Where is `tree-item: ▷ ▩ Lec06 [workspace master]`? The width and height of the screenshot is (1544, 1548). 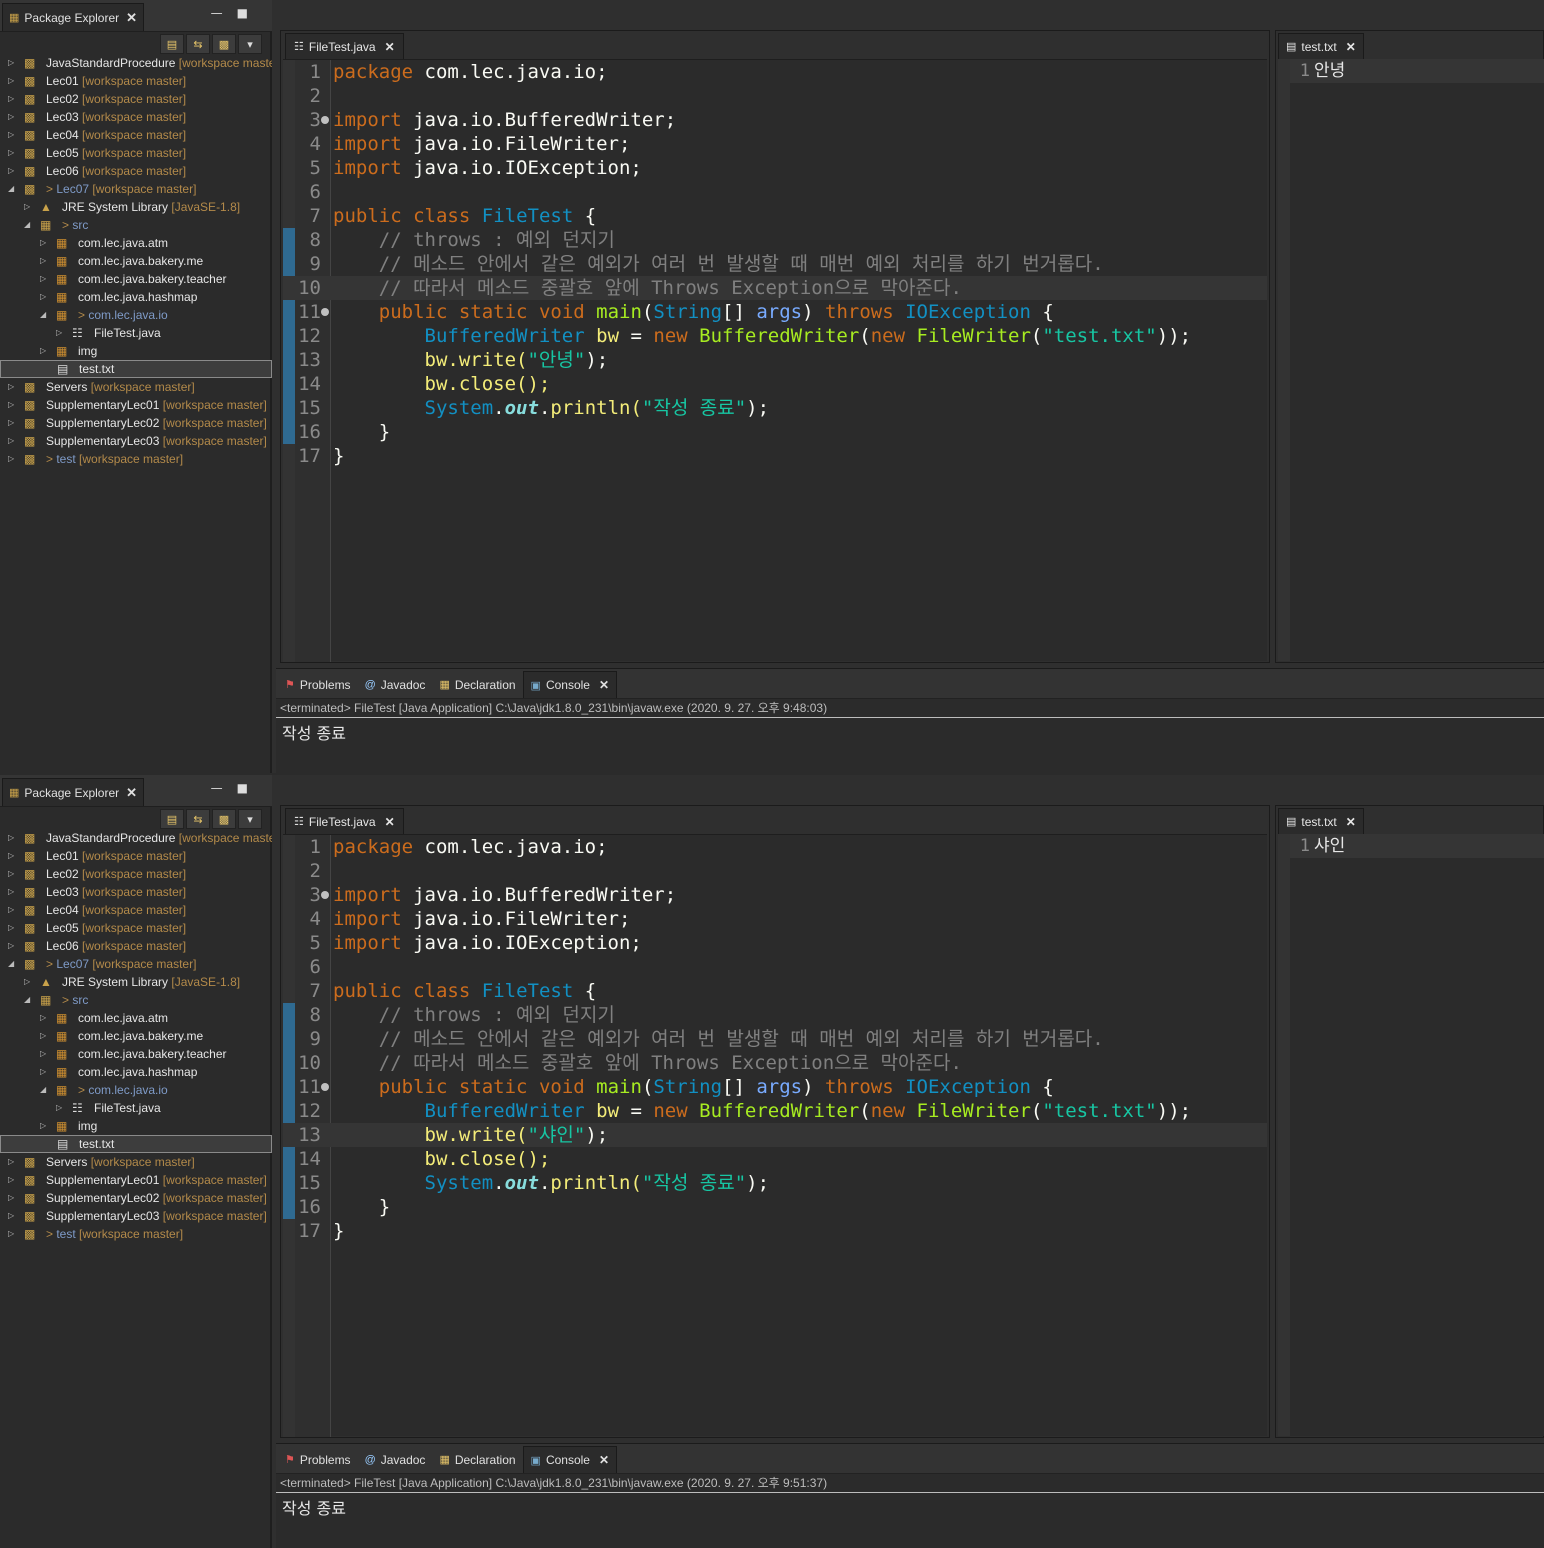
tree-item: ▷ ▩ Lec06 [workspace master] is located at coordinates (136, 946).